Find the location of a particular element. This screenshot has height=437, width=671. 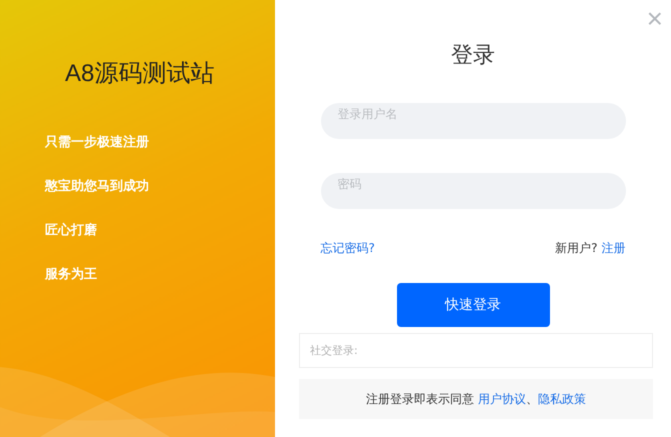

feature-text: 服务为王 is located at coordinates (71, 275).